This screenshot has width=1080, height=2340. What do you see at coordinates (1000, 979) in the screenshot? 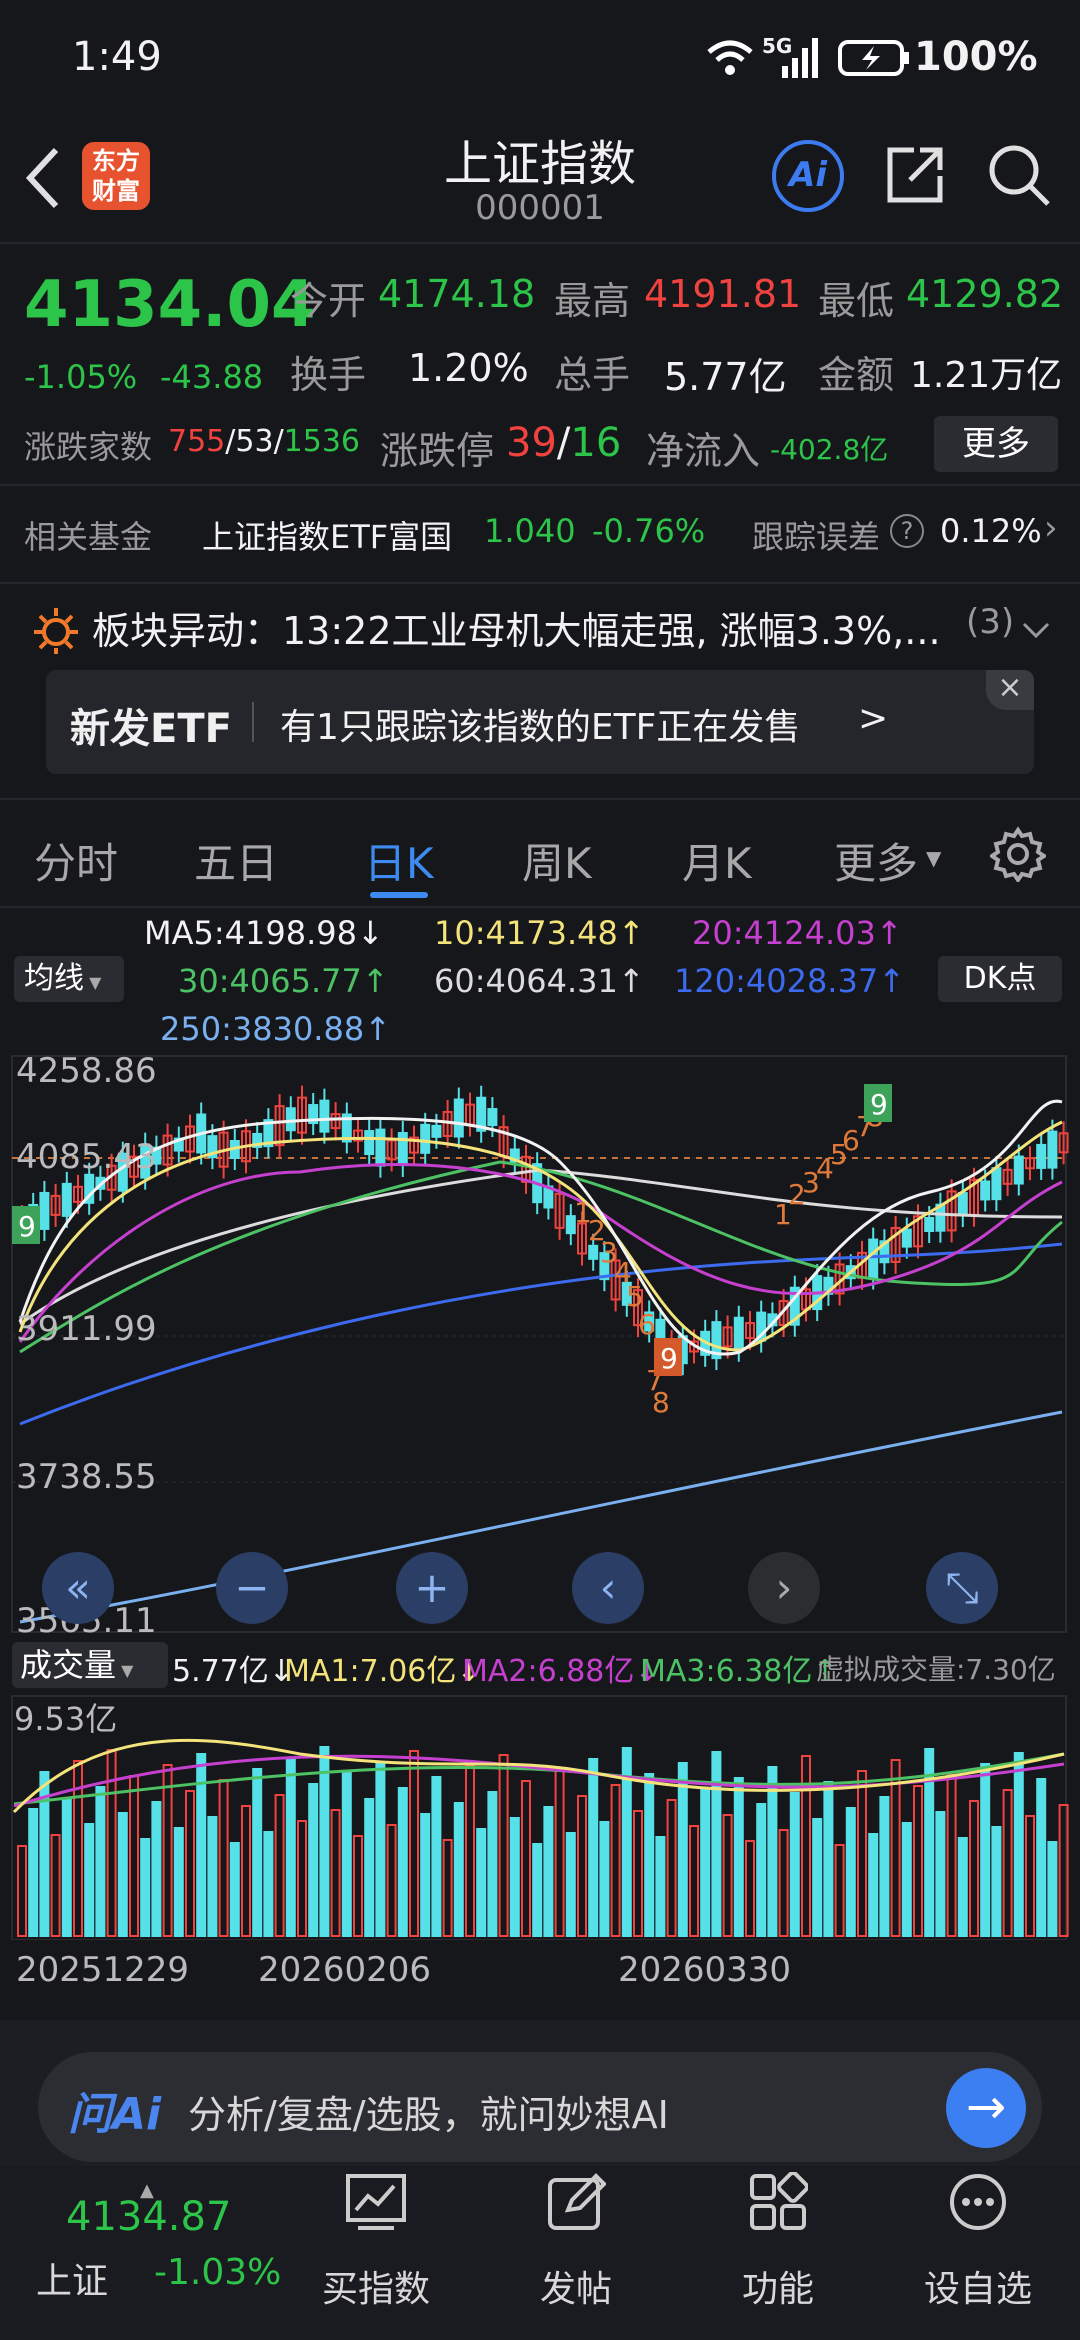
I see `dk-button: DK点` at bounding box center [1000, 979].